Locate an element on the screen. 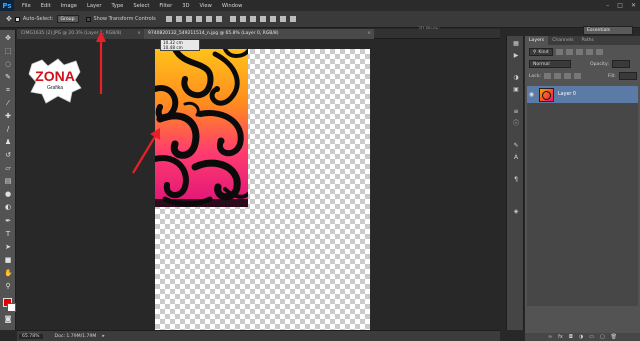 This screenshot has width=640, height=341. link-icon: ∞ is located at coordinates (550, 337).